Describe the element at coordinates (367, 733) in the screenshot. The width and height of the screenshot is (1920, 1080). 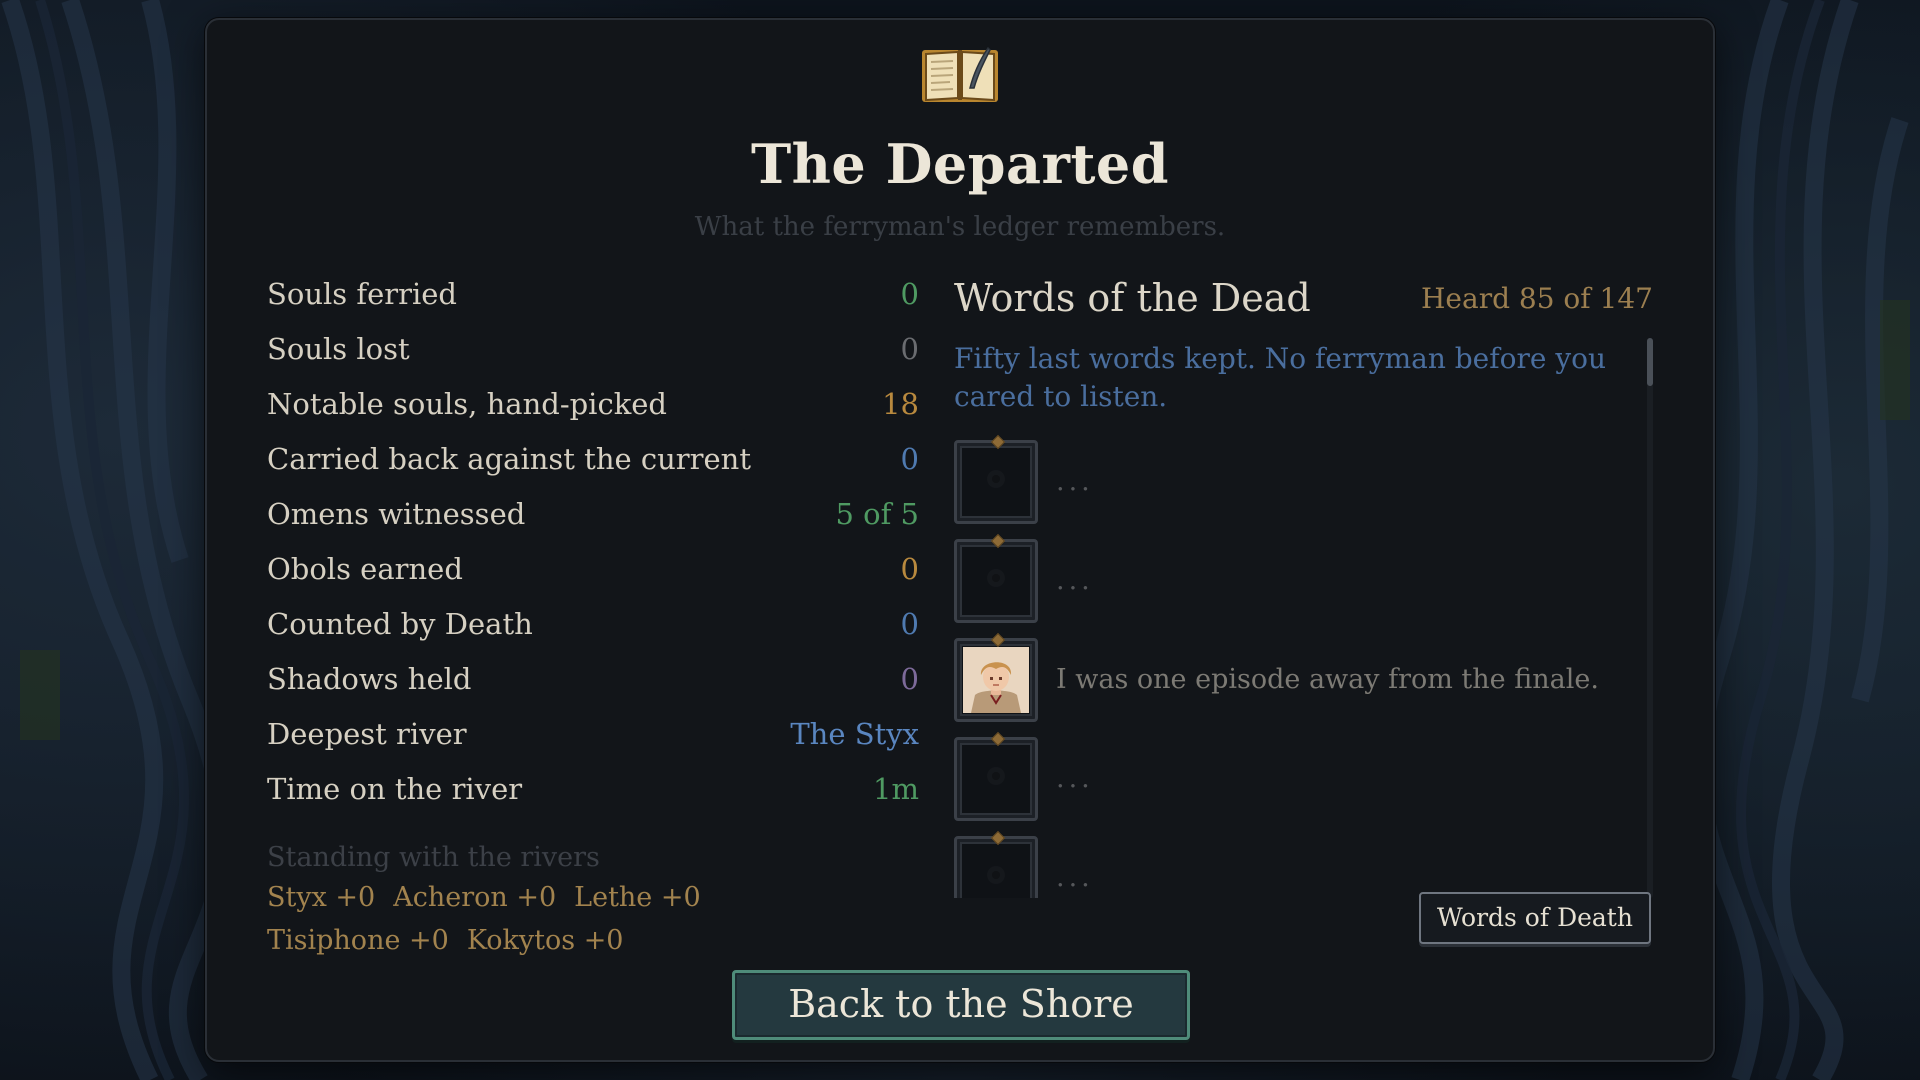
I see `stat-label: Deepest river` at that location.